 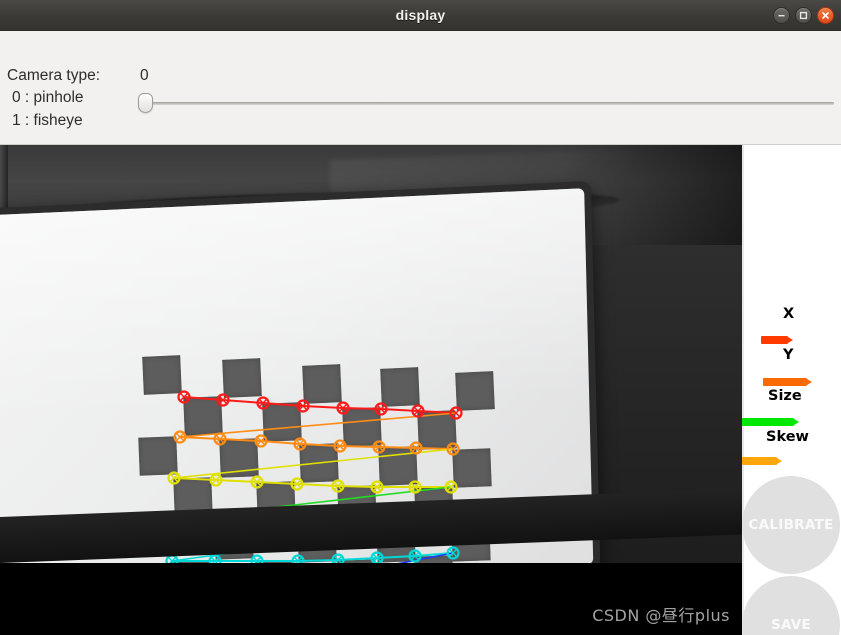 I want to click on panel-divider, so click(x=743, y=390).